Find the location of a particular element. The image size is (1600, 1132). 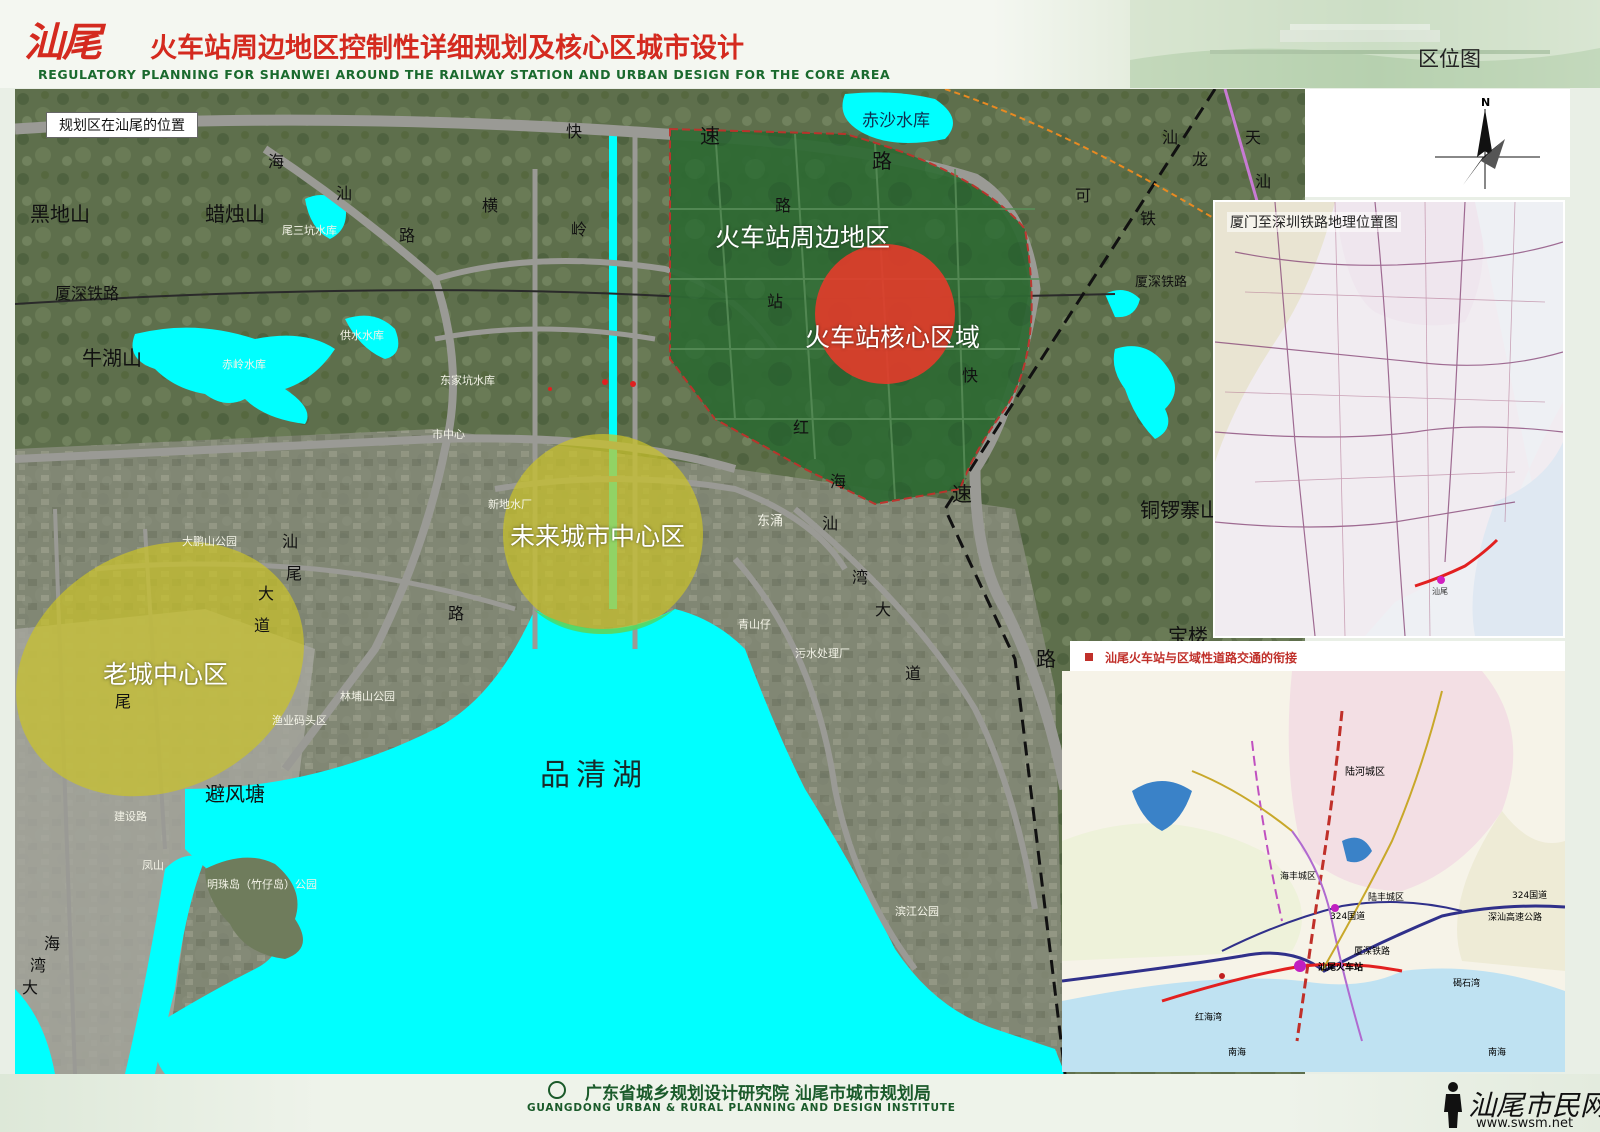

watermark-url: www.swsm.net is located at coordinates (1525, 1123).